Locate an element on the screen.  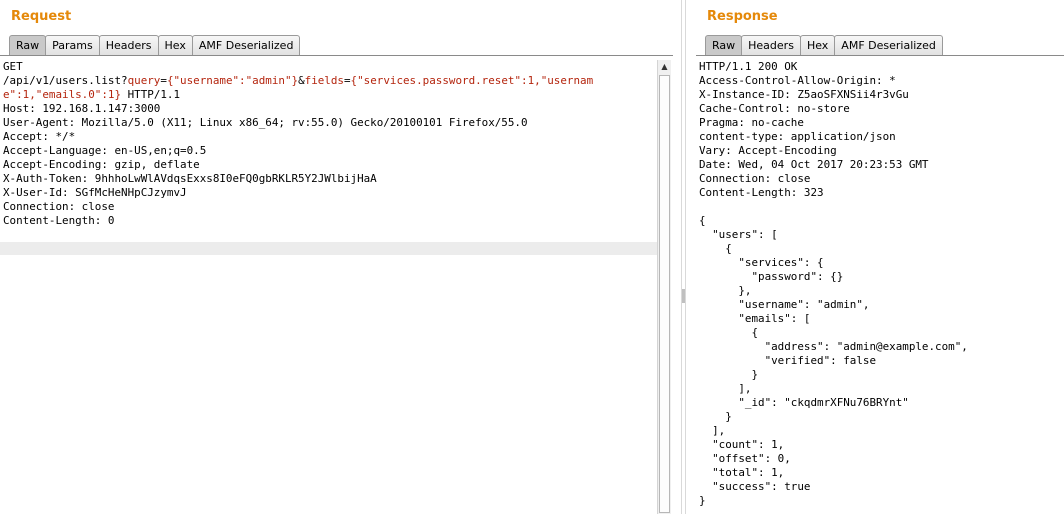
response-line: "success": true is located at coordinates (755, 486).